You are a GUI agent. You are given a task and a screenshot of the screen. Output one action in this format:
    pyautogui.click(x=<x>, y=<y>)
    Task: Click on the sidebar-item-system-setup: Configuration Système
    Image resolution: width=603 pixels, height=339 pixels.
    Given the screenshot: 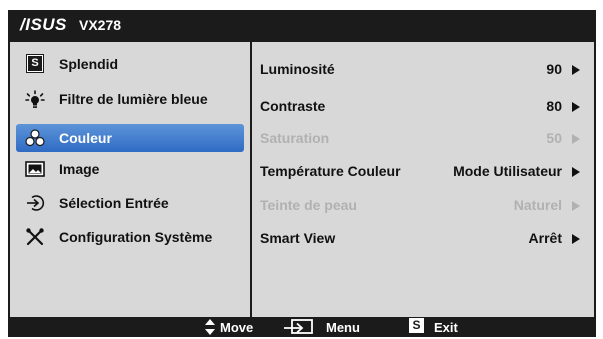 What is the action you would take?
    pyautogui.click(x=130, y=237)
    